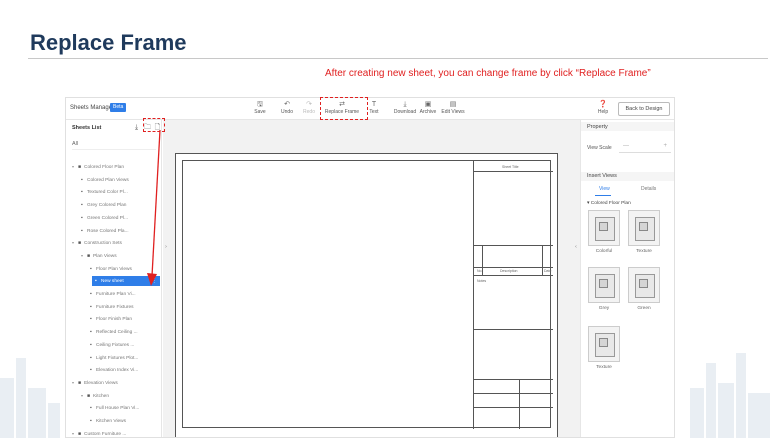 This screenshot has width=770, height=438. I want to click on redo-icon: ↷, so click(309, 104).